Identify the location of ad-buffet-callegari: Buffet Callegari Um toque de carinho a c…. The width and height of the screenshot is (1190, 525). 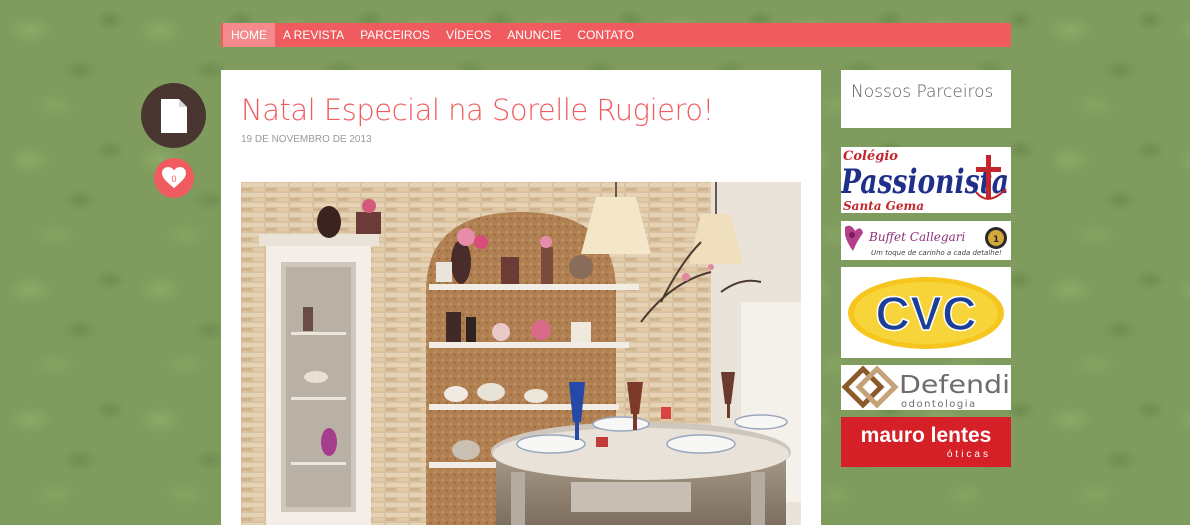
(926, 240).